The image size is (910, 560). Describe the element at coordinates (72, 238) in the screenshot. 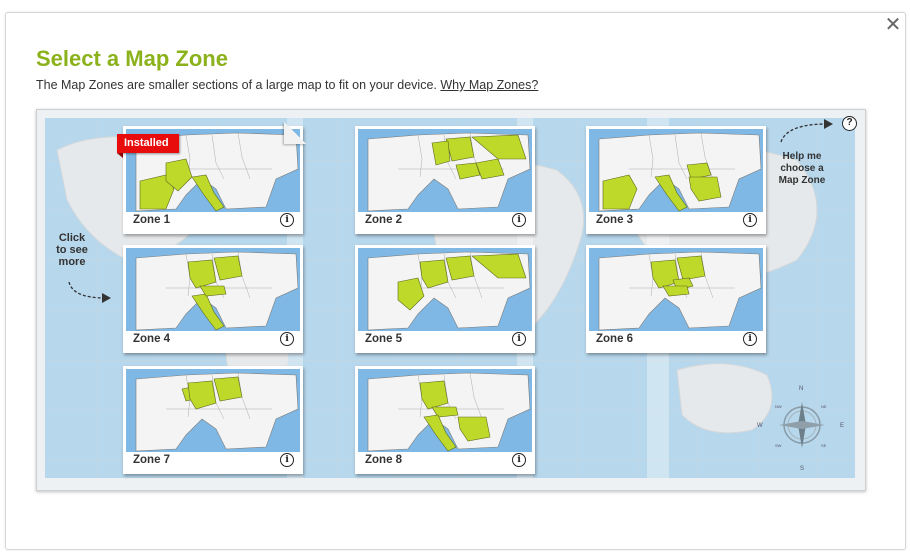

I see `click-more-line-1: Click` at that location.